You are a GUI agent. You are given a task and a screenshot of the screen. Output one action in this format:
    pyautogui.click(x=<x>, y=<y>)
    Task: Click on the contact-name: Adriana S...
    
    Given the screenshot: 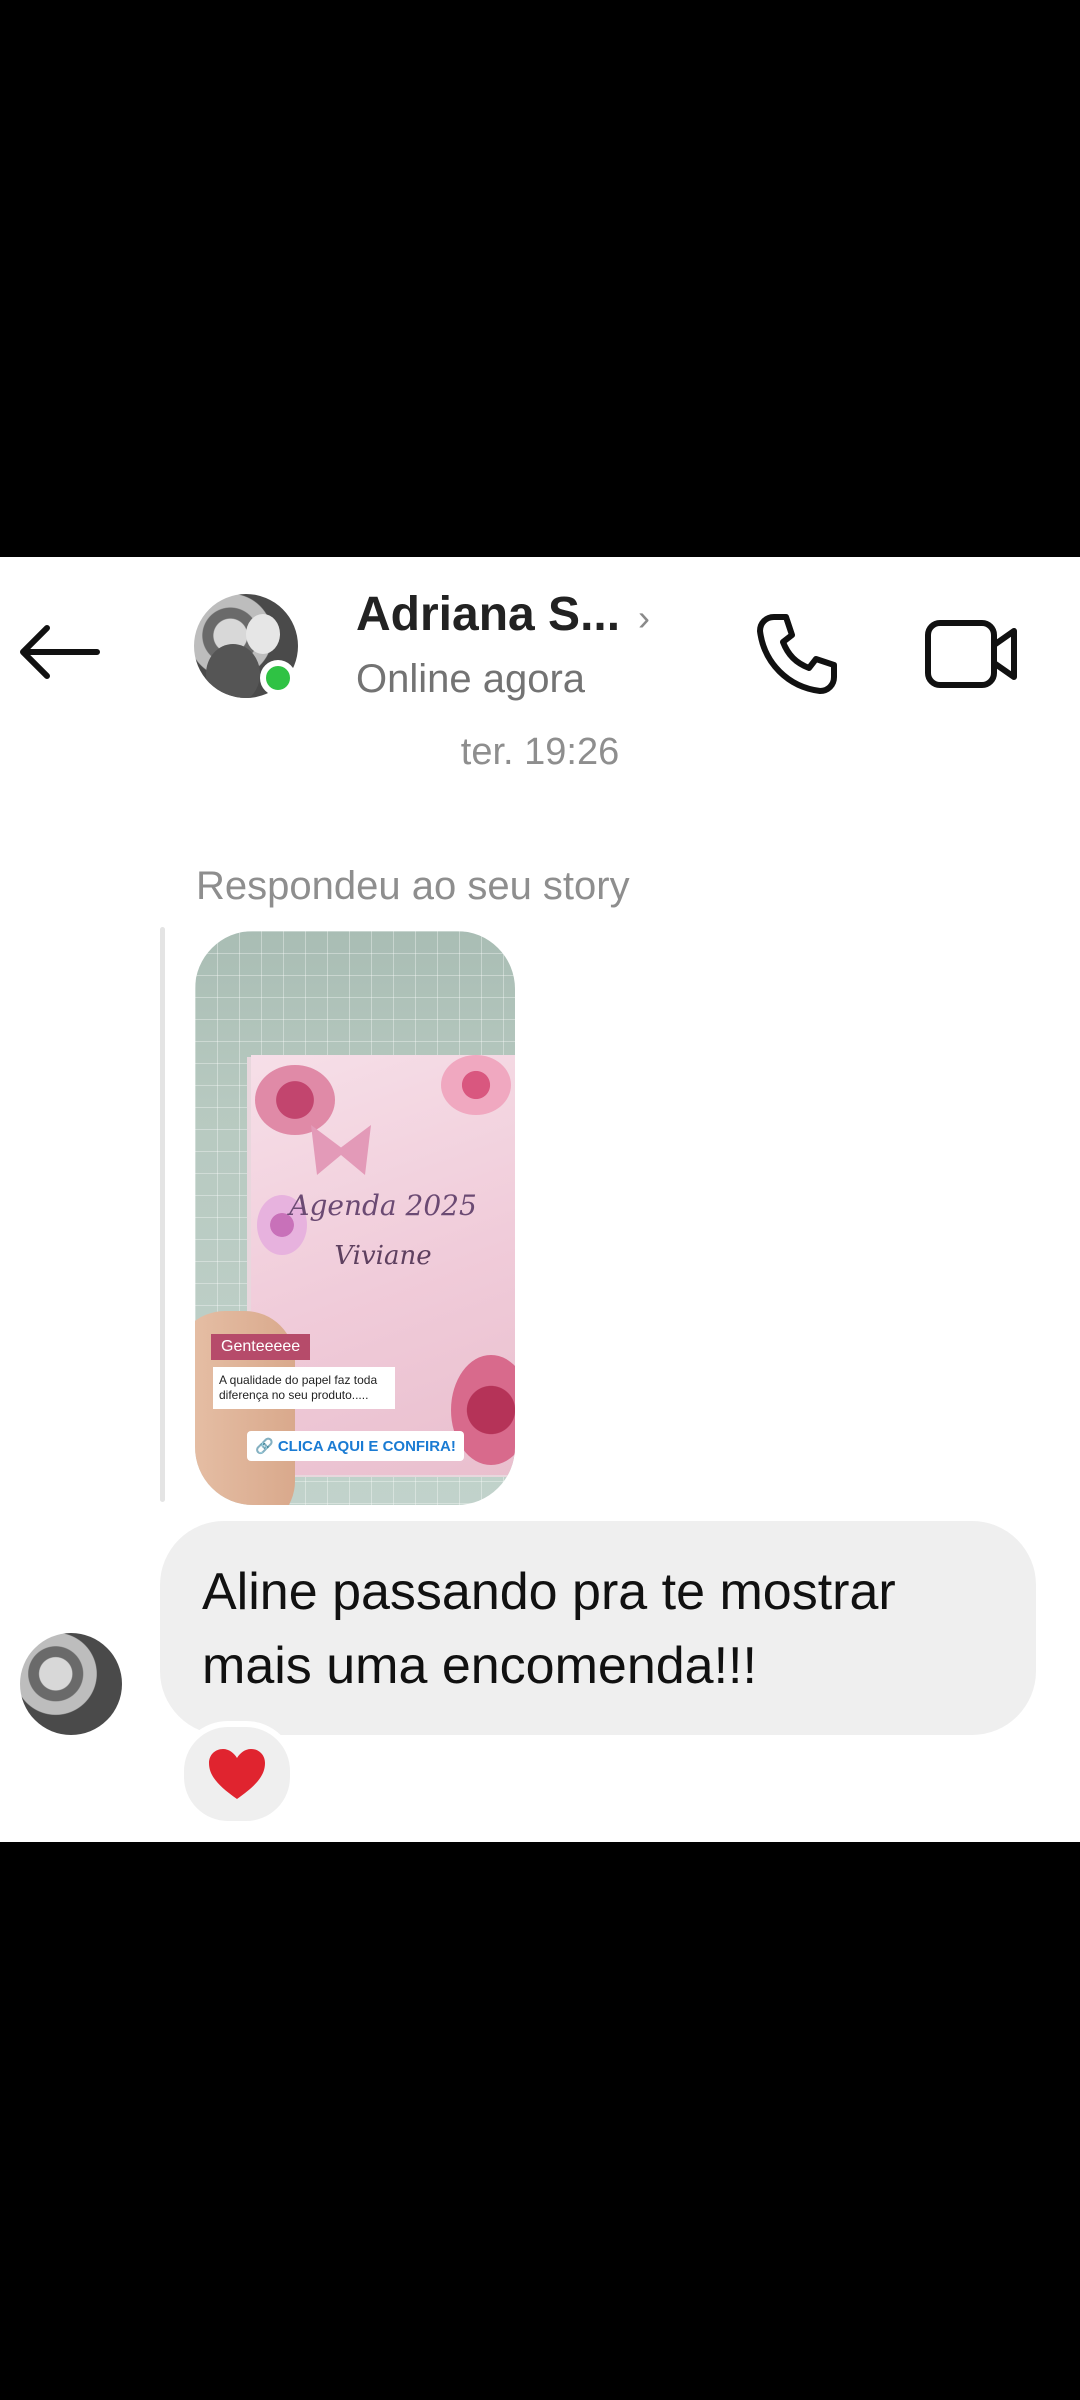 What is the action you would take?
    pyautogui.click(x=488, y=614)
    